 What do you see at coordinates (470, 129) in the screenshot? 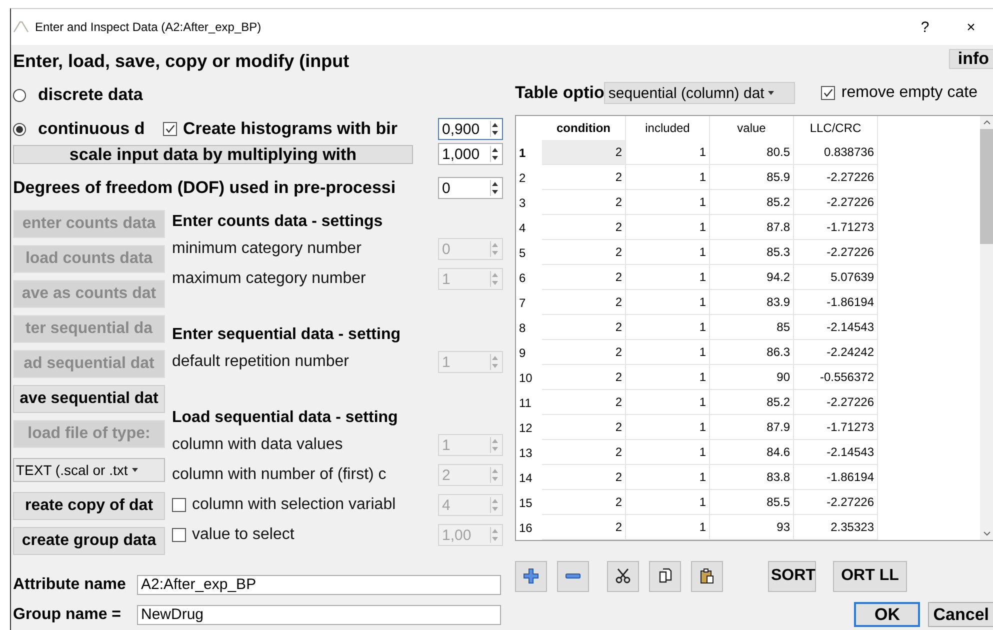
I see `number-field: 0,900` at bounding box center [470, 129].